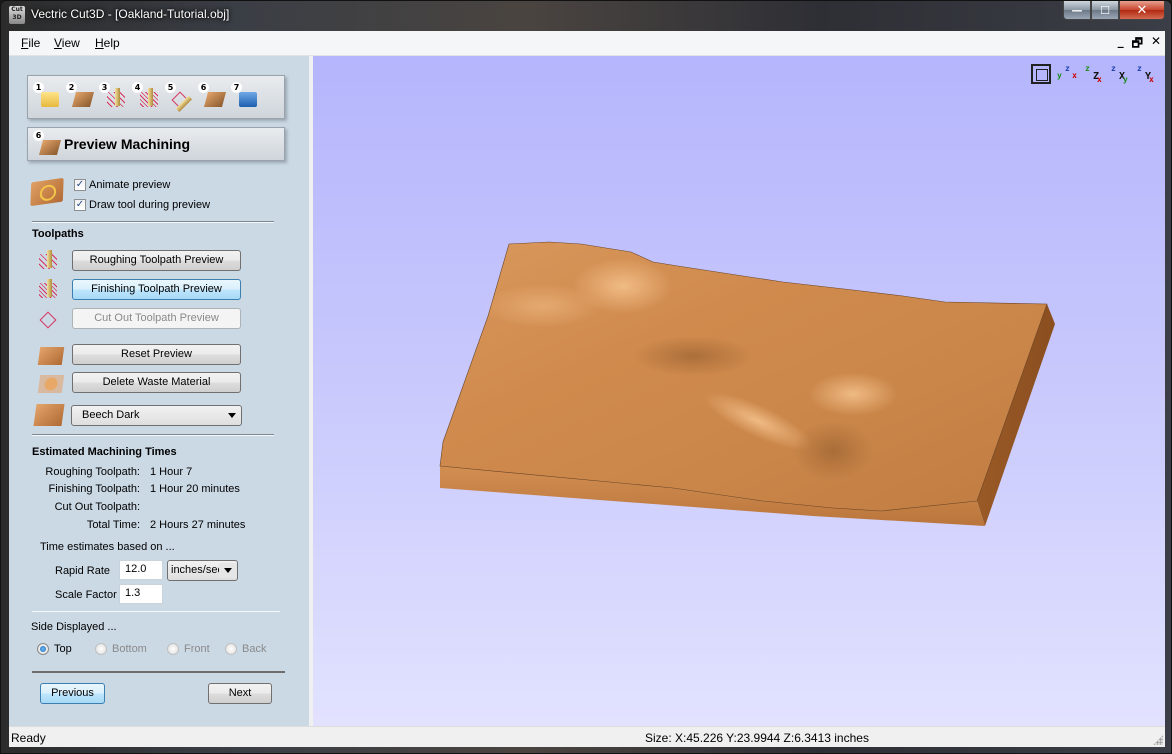 Image resolution: width=1172 pixels, height=754 pixels. What do you see at coordinates (248, 99) in the screenshot?
I see `save-toolpaths-icon` at bounding box center [248, 99].